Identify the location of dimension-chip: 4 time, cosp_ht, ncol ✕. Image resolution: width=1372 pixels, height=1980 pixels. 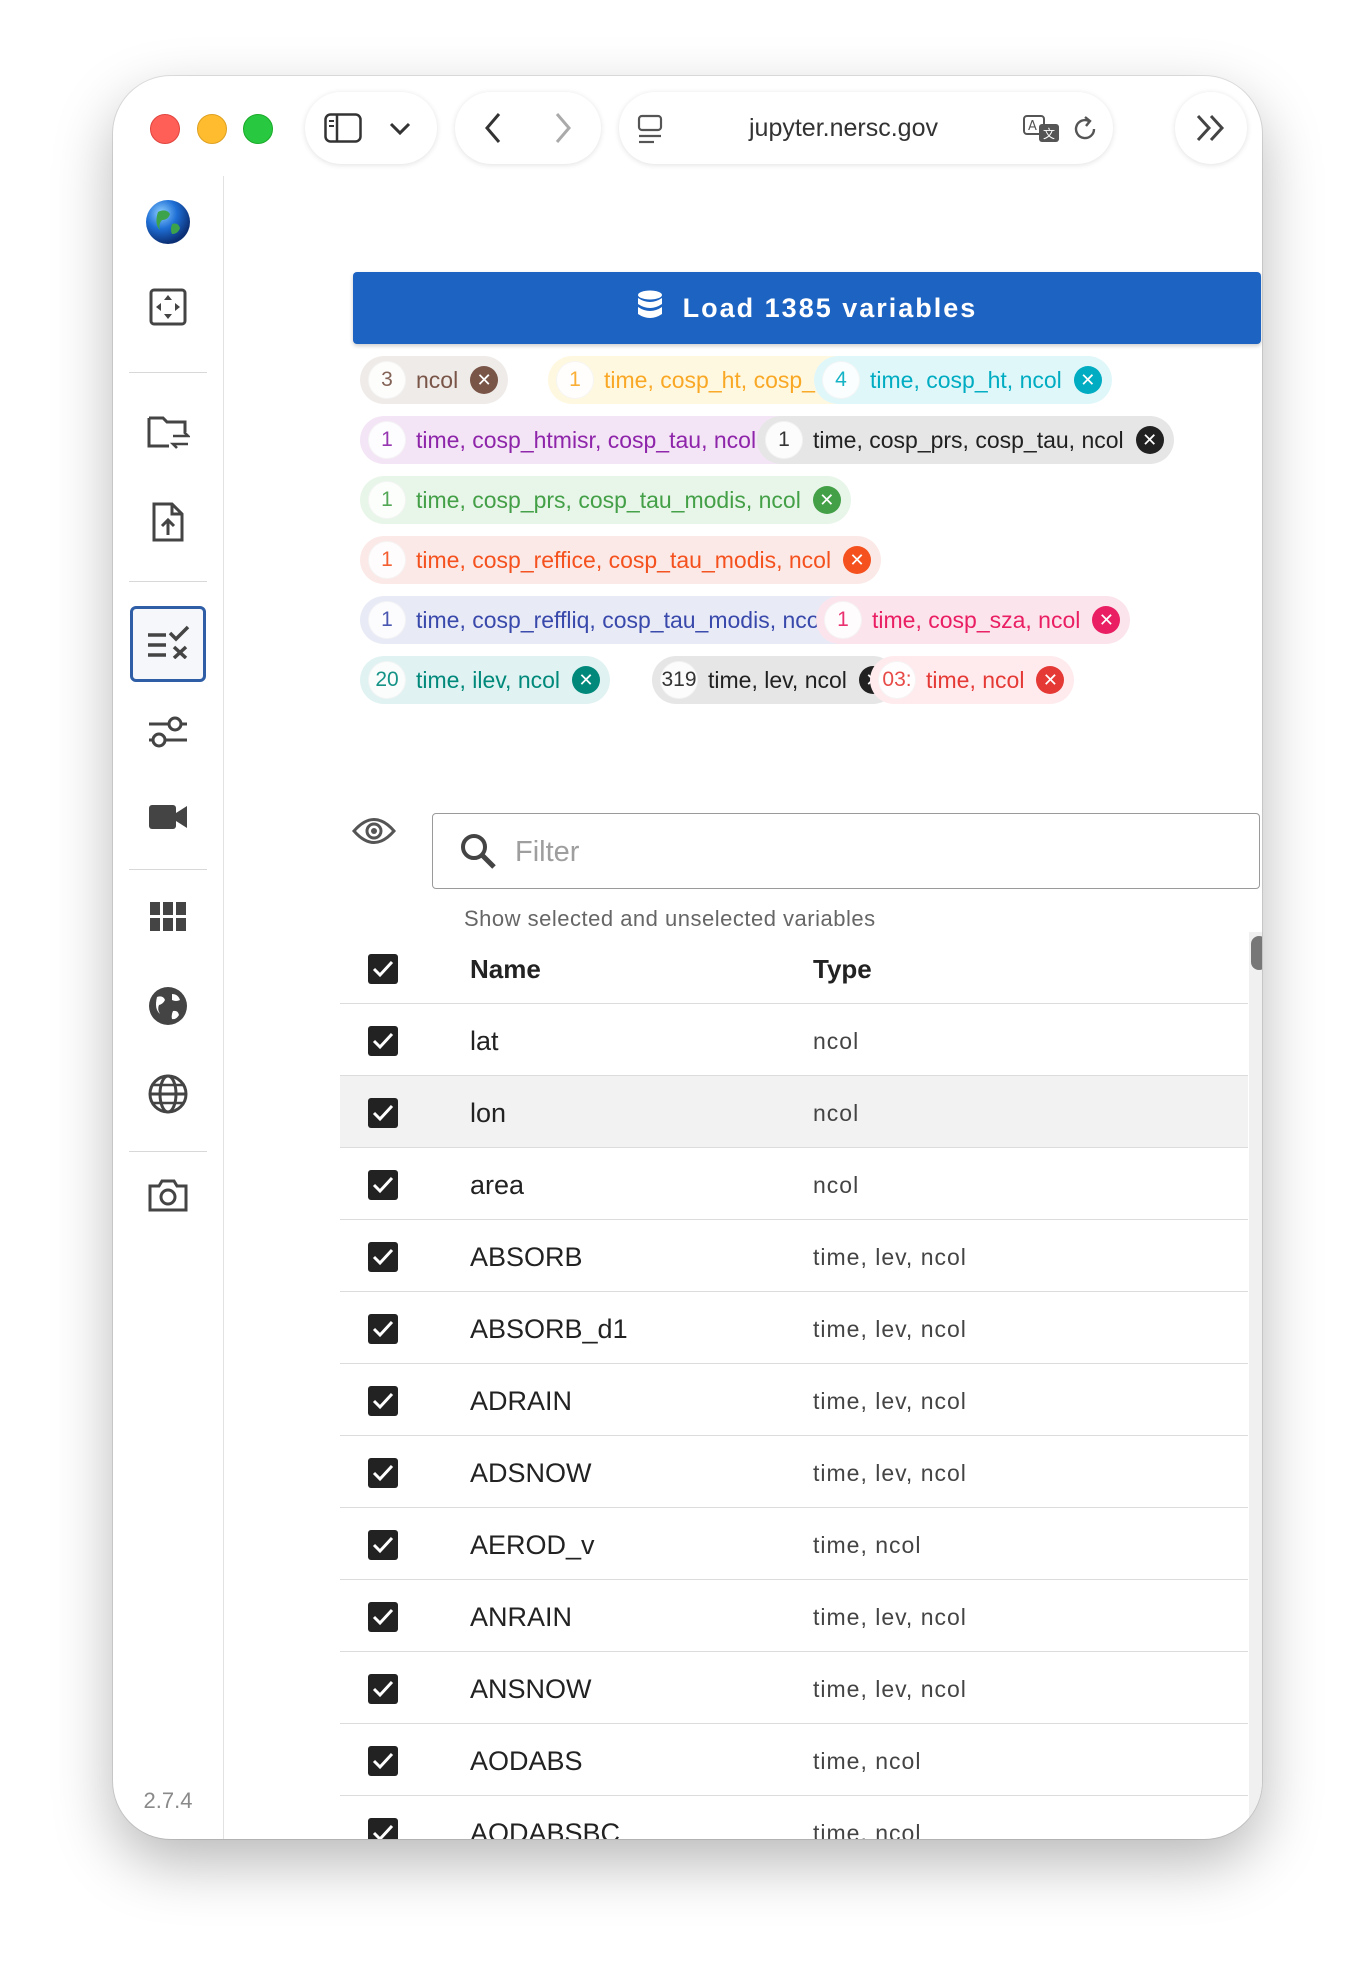
(963, 380).